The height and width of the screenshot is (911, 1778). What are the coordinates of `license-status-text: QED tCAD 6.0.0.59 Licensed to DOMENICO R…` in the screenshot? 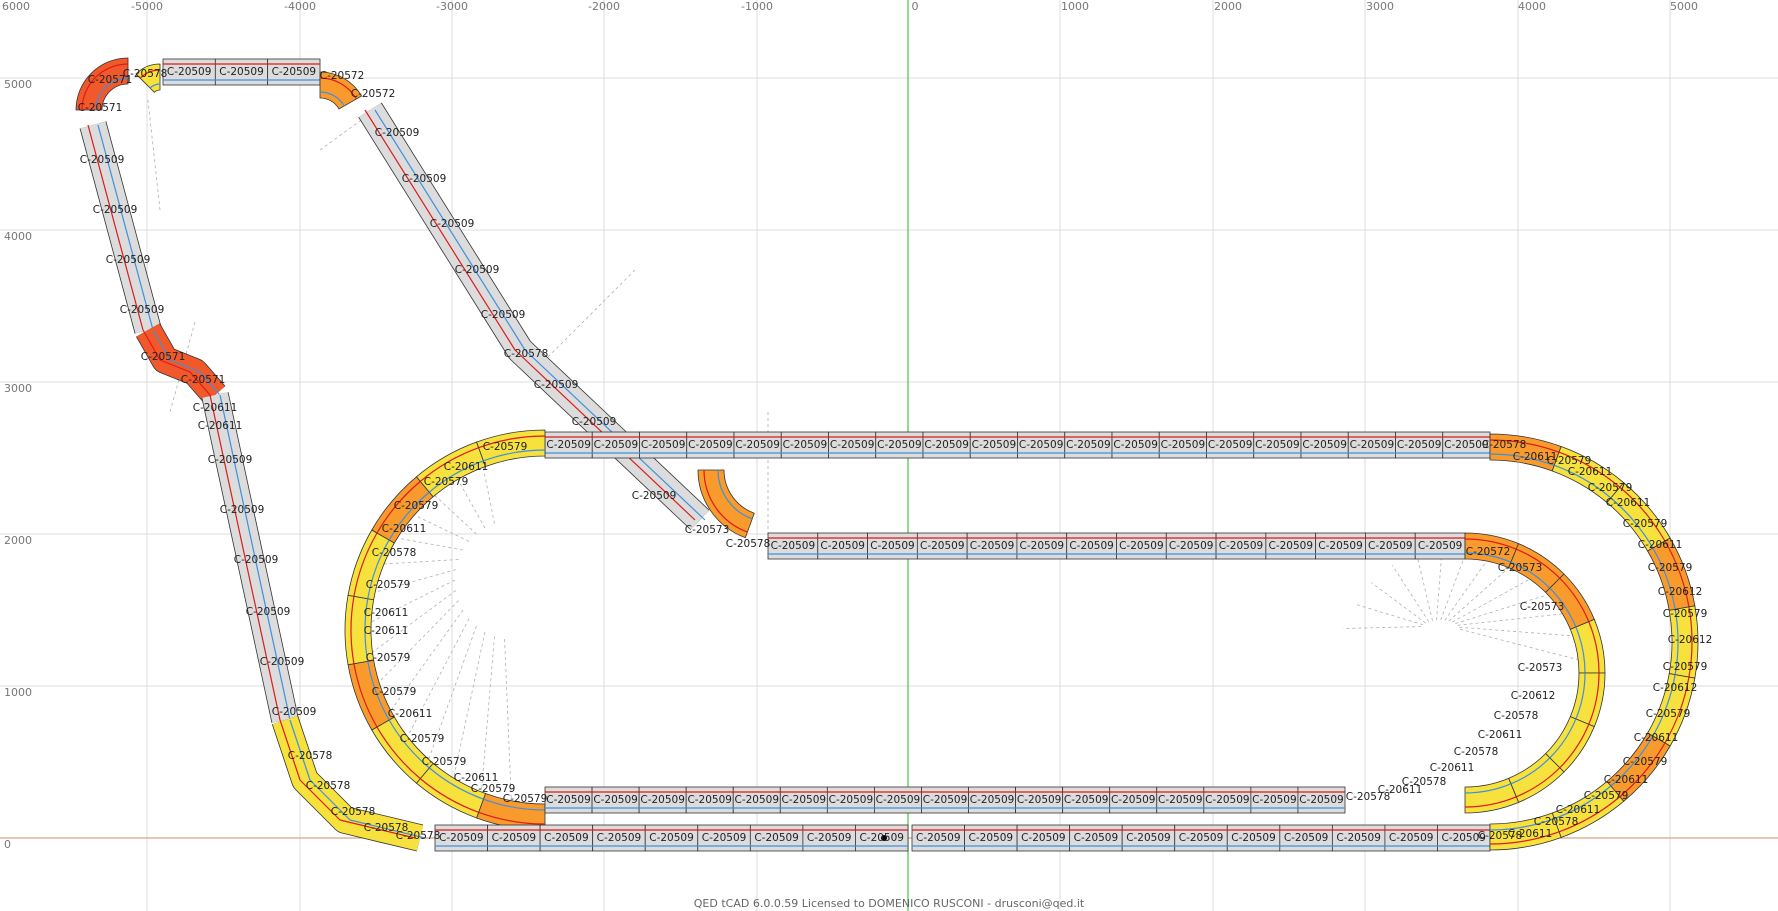 It's located at (889, 903).